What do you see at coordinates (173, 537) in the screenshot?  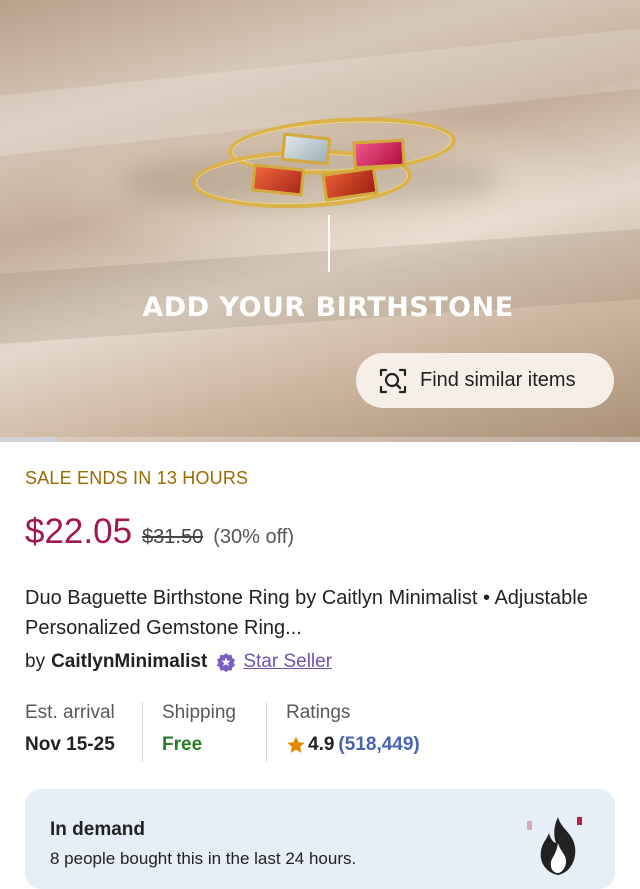 I see `original-price: $31.50` at bounding box center [173, 537].